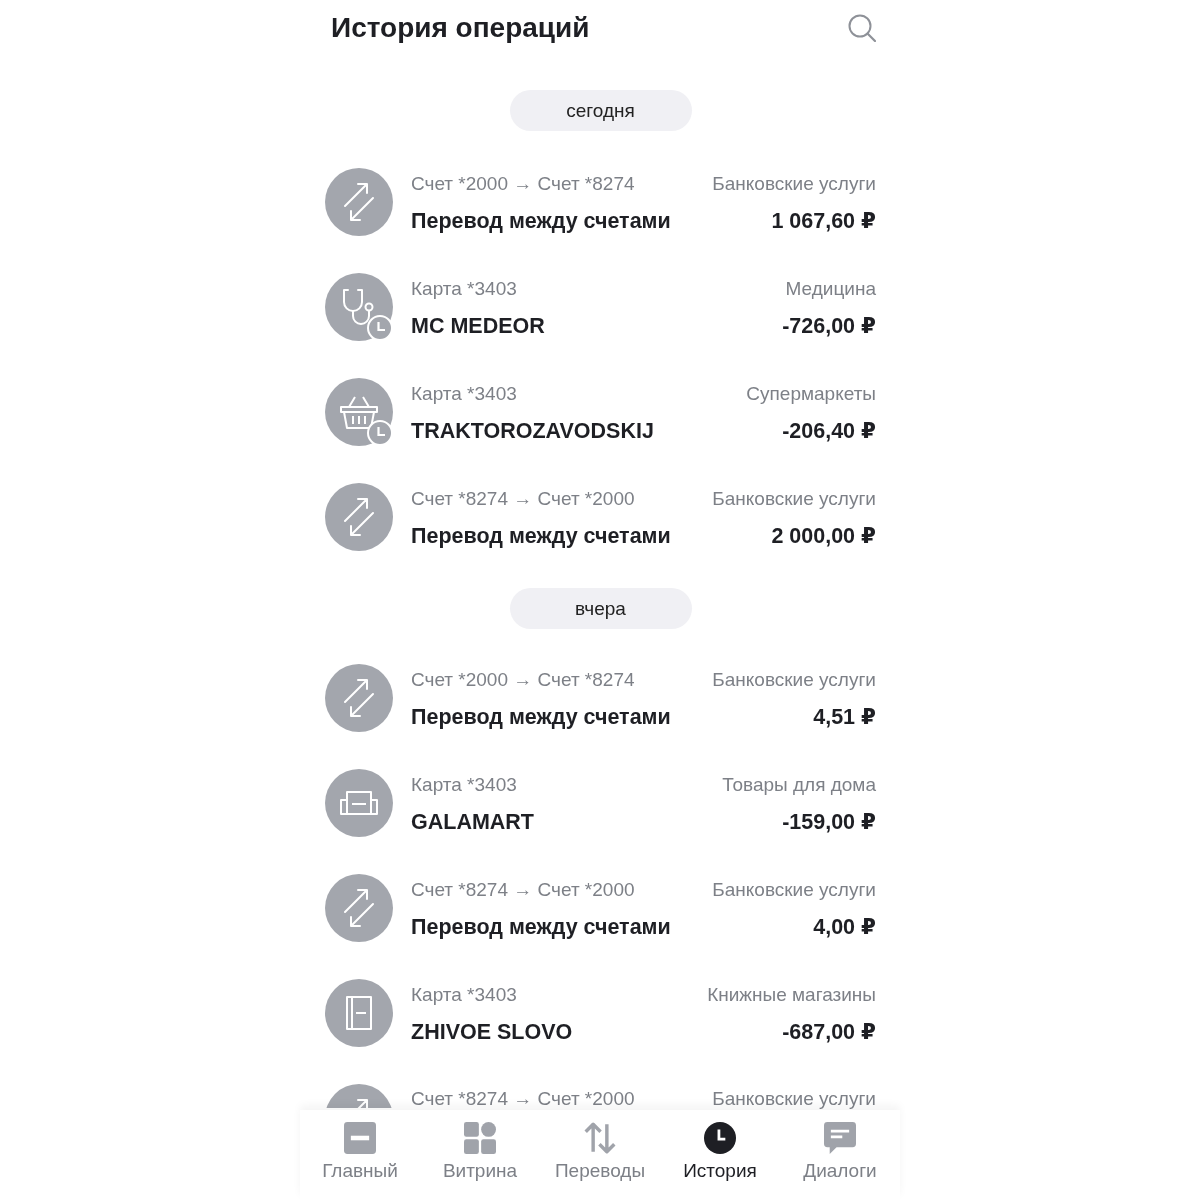  What do you see at coordinates (840, 1138) in the screenshot?
I see `chat-bubble-icon` at bounding box center [840, 1138].